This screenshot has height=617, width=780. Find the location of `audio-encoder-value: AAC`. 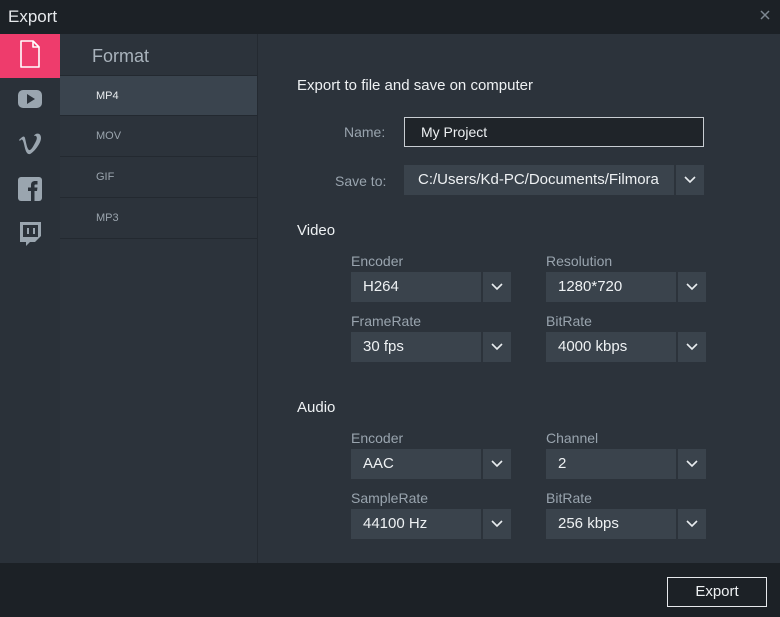

audio-encoder-value: AAC is located at coordinates (416, 464).